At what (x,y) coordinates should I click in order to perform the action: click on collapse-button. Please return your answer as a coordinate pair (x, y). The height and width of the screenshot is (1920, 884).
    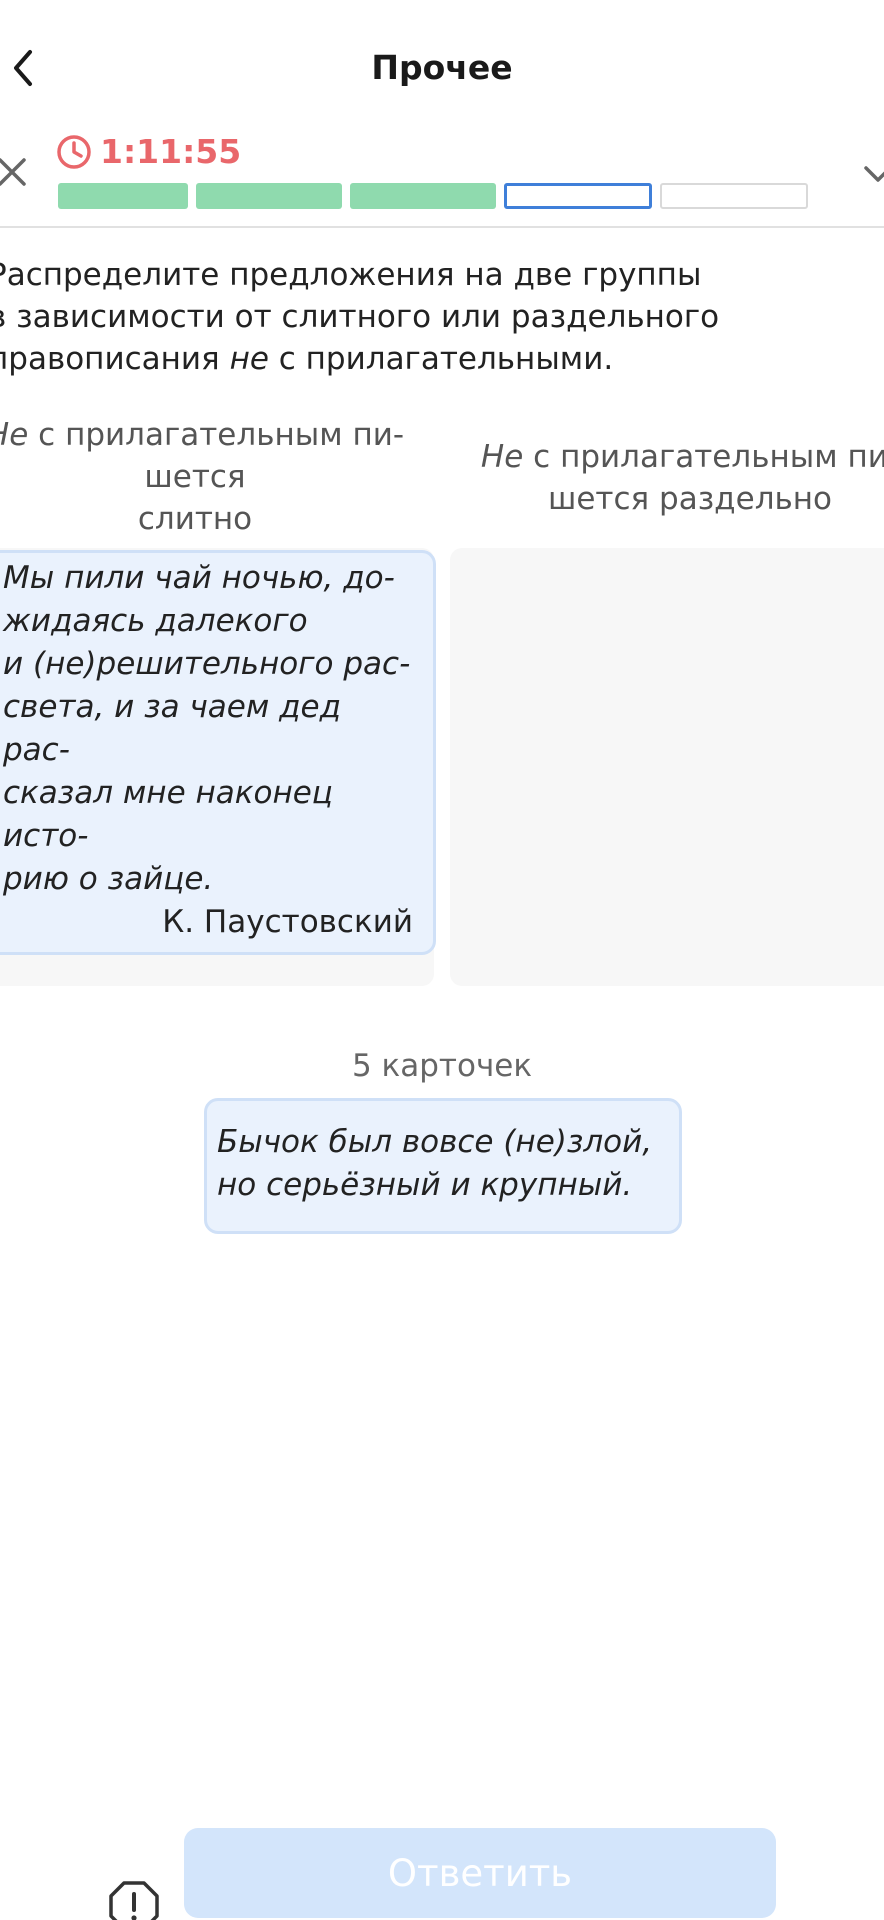
    Looking at the image, I should click on (871, 174).